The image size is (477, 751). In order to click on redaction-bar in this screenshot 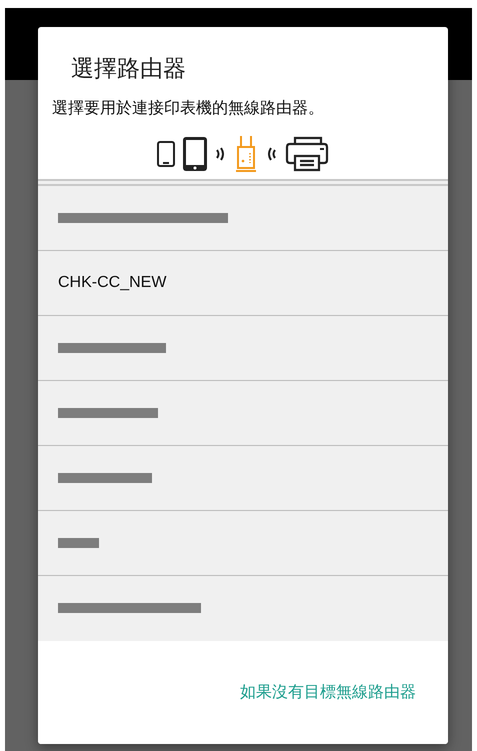, I will do `click(78, 543)`.